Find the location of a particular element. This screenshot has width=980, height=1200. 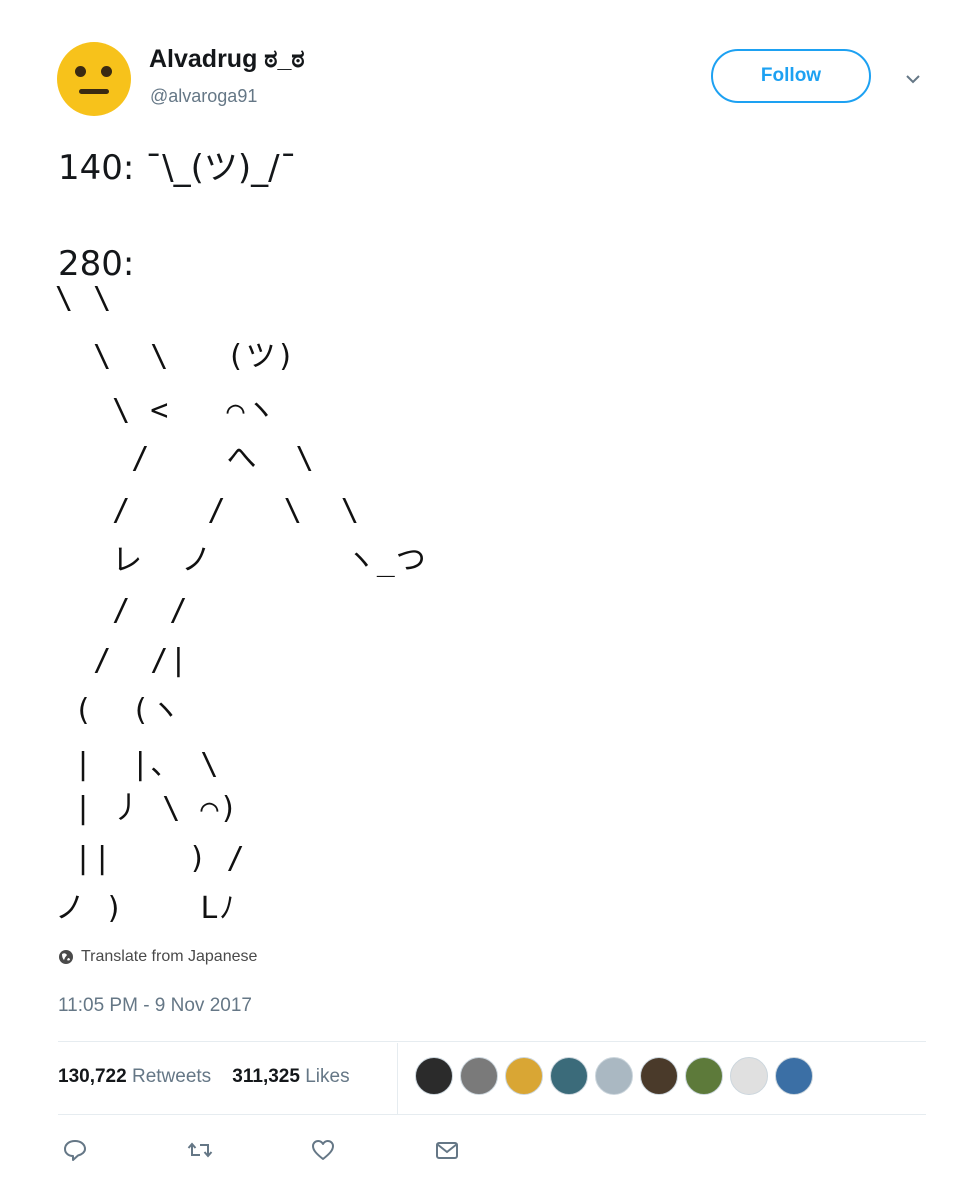

likes-stat: 311,325 Likes is located at coordinates (290, 1076).